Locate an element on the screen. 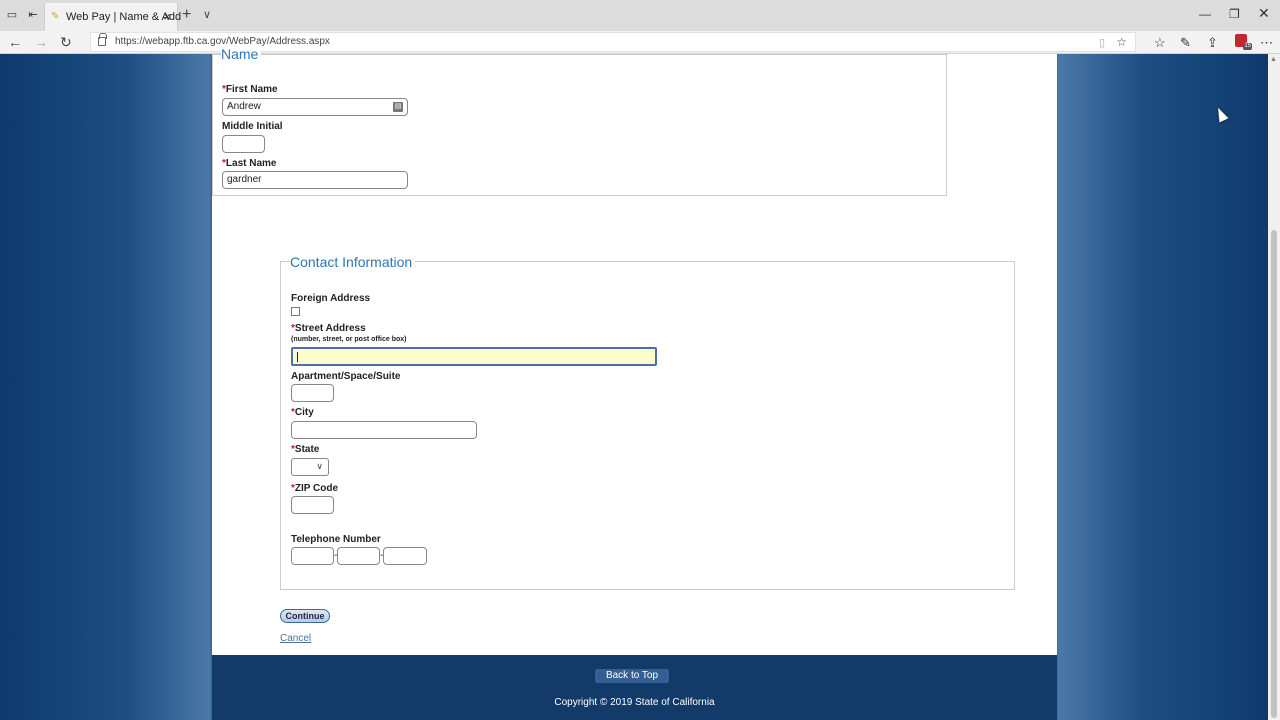 This screenshot has width=1280, height=720. first-name-label: *First Name is located at coordinates (250, 89).